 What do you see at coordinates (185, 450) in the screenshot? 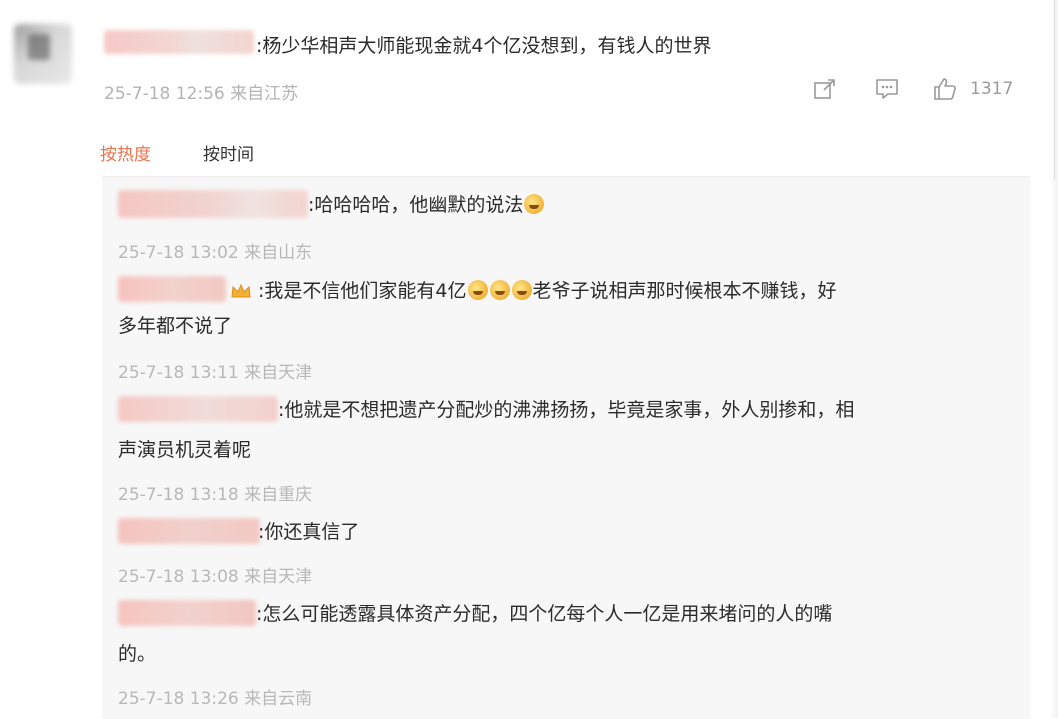
I see `reply-text-continued: 声演员机灵着呢` at bounding box center [185, 450].